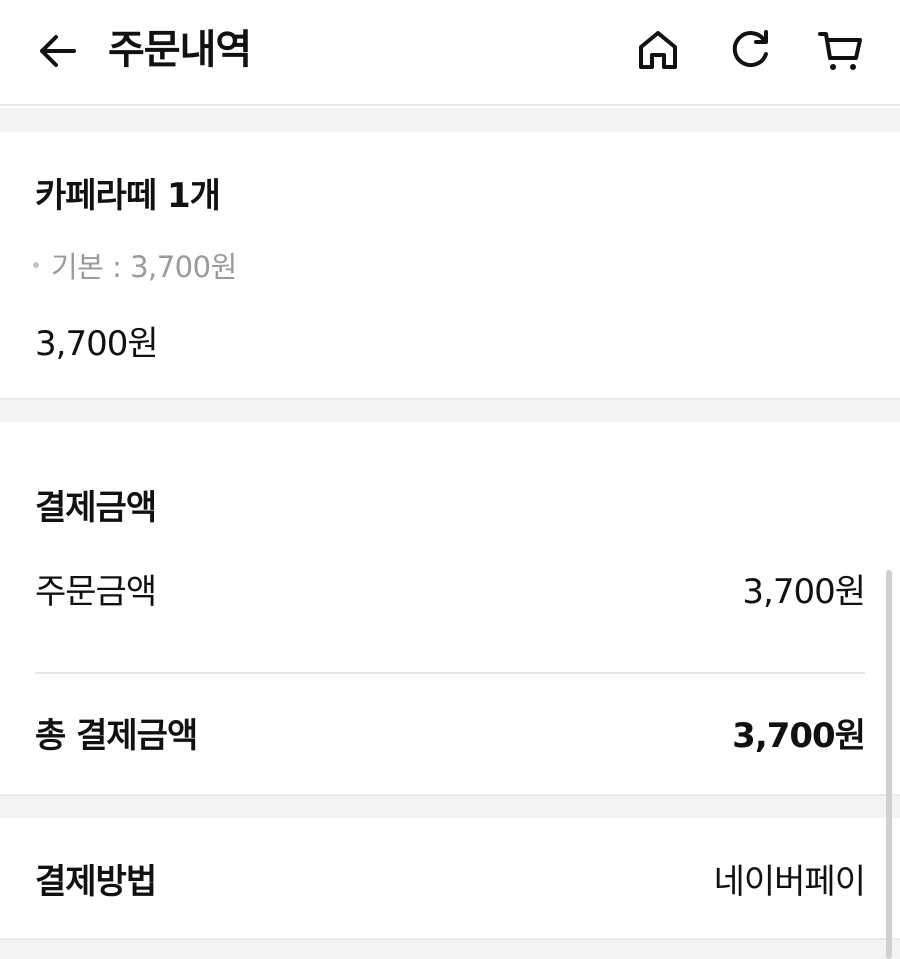  I want to click on item-option-text: 기본 : 3,700원, so click(144, 267).